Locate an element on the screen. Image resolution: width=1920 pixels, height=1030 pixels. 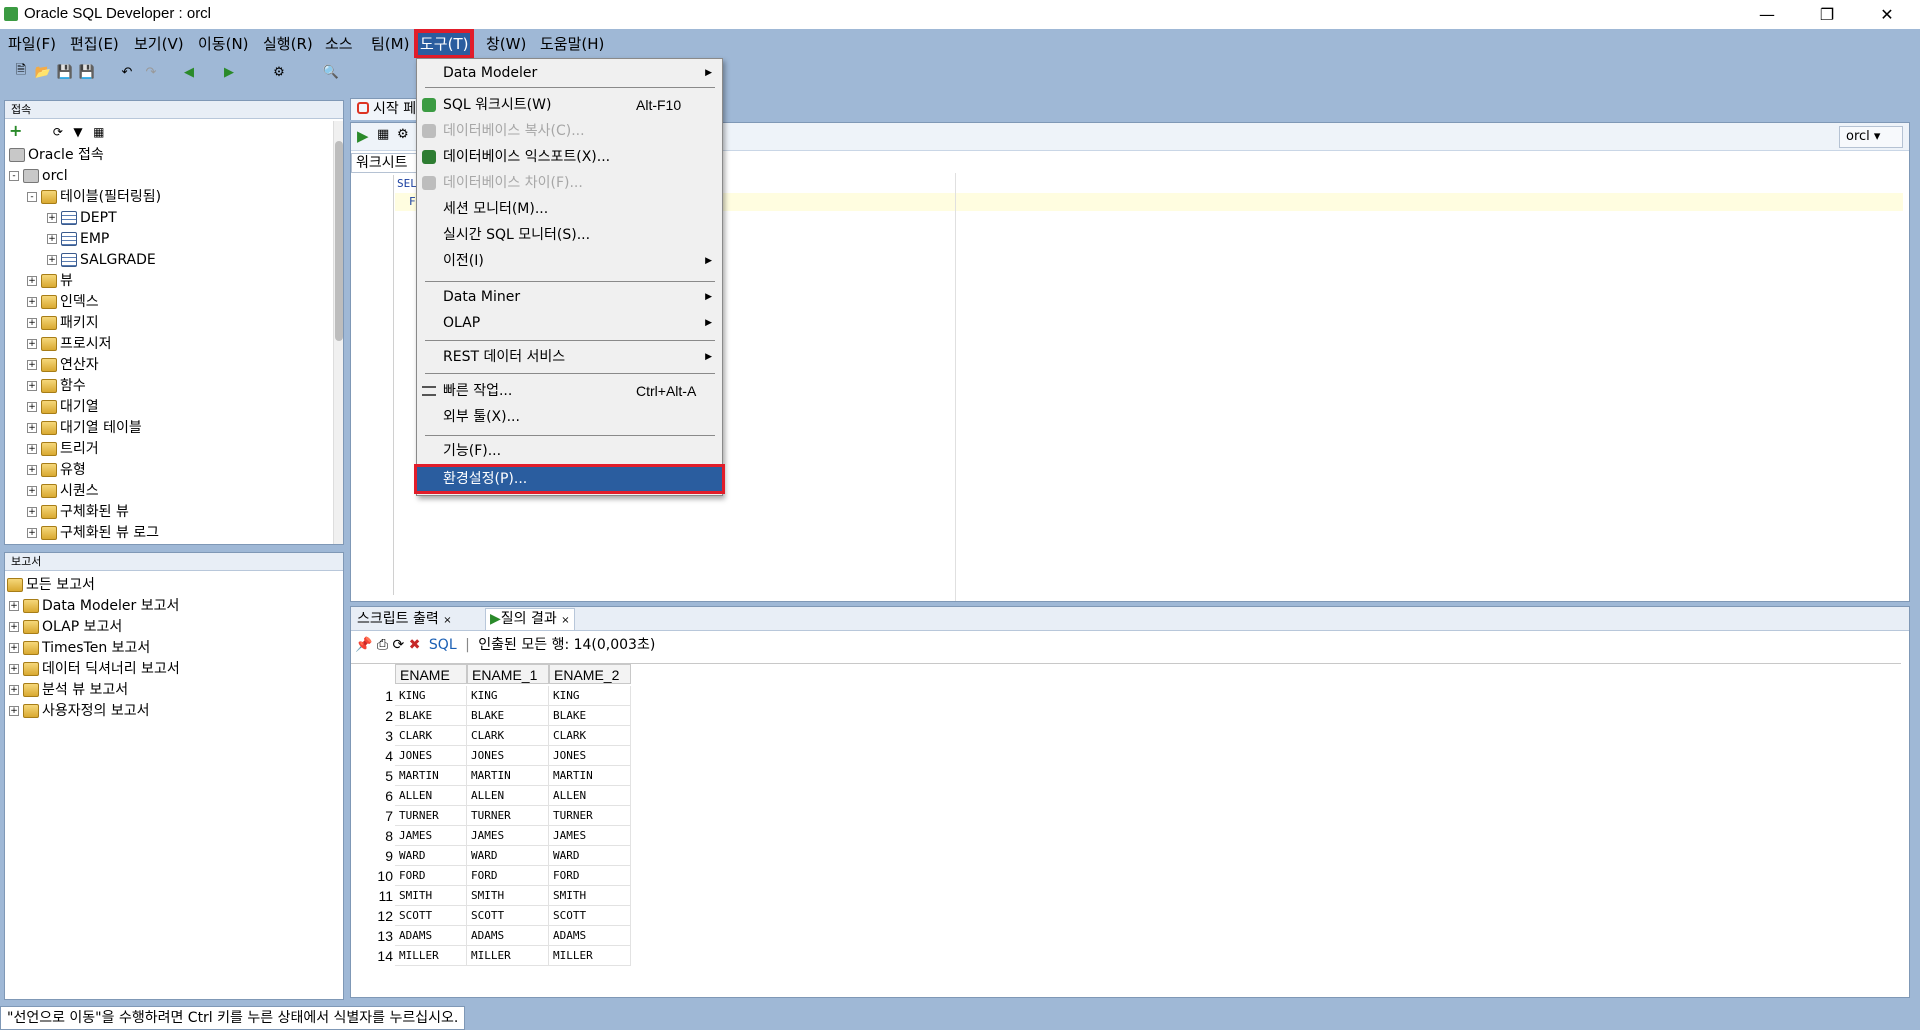
tree-item-mviews: + 구체화된 뷰 is located at coordinates (78, 512).